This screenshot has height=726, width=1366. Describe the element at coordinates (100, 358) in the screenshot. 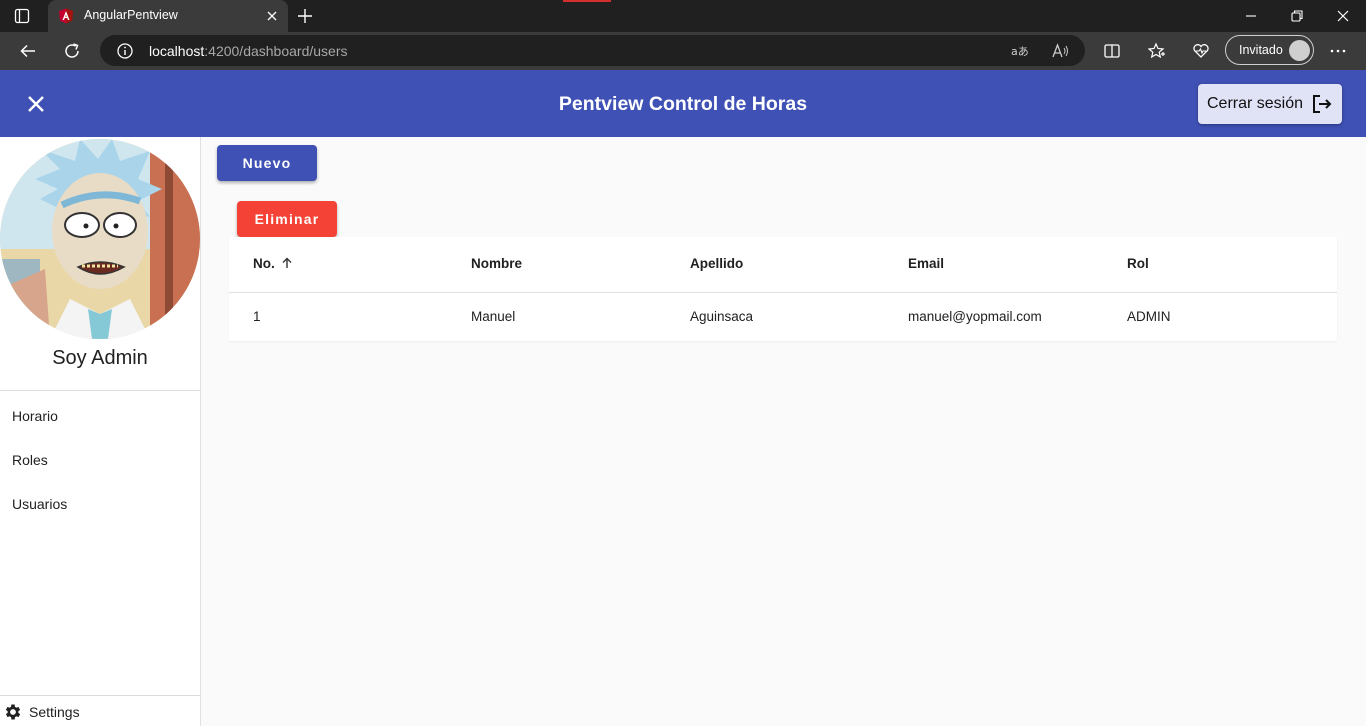

I see `user-name: Soy Admin` at that location.